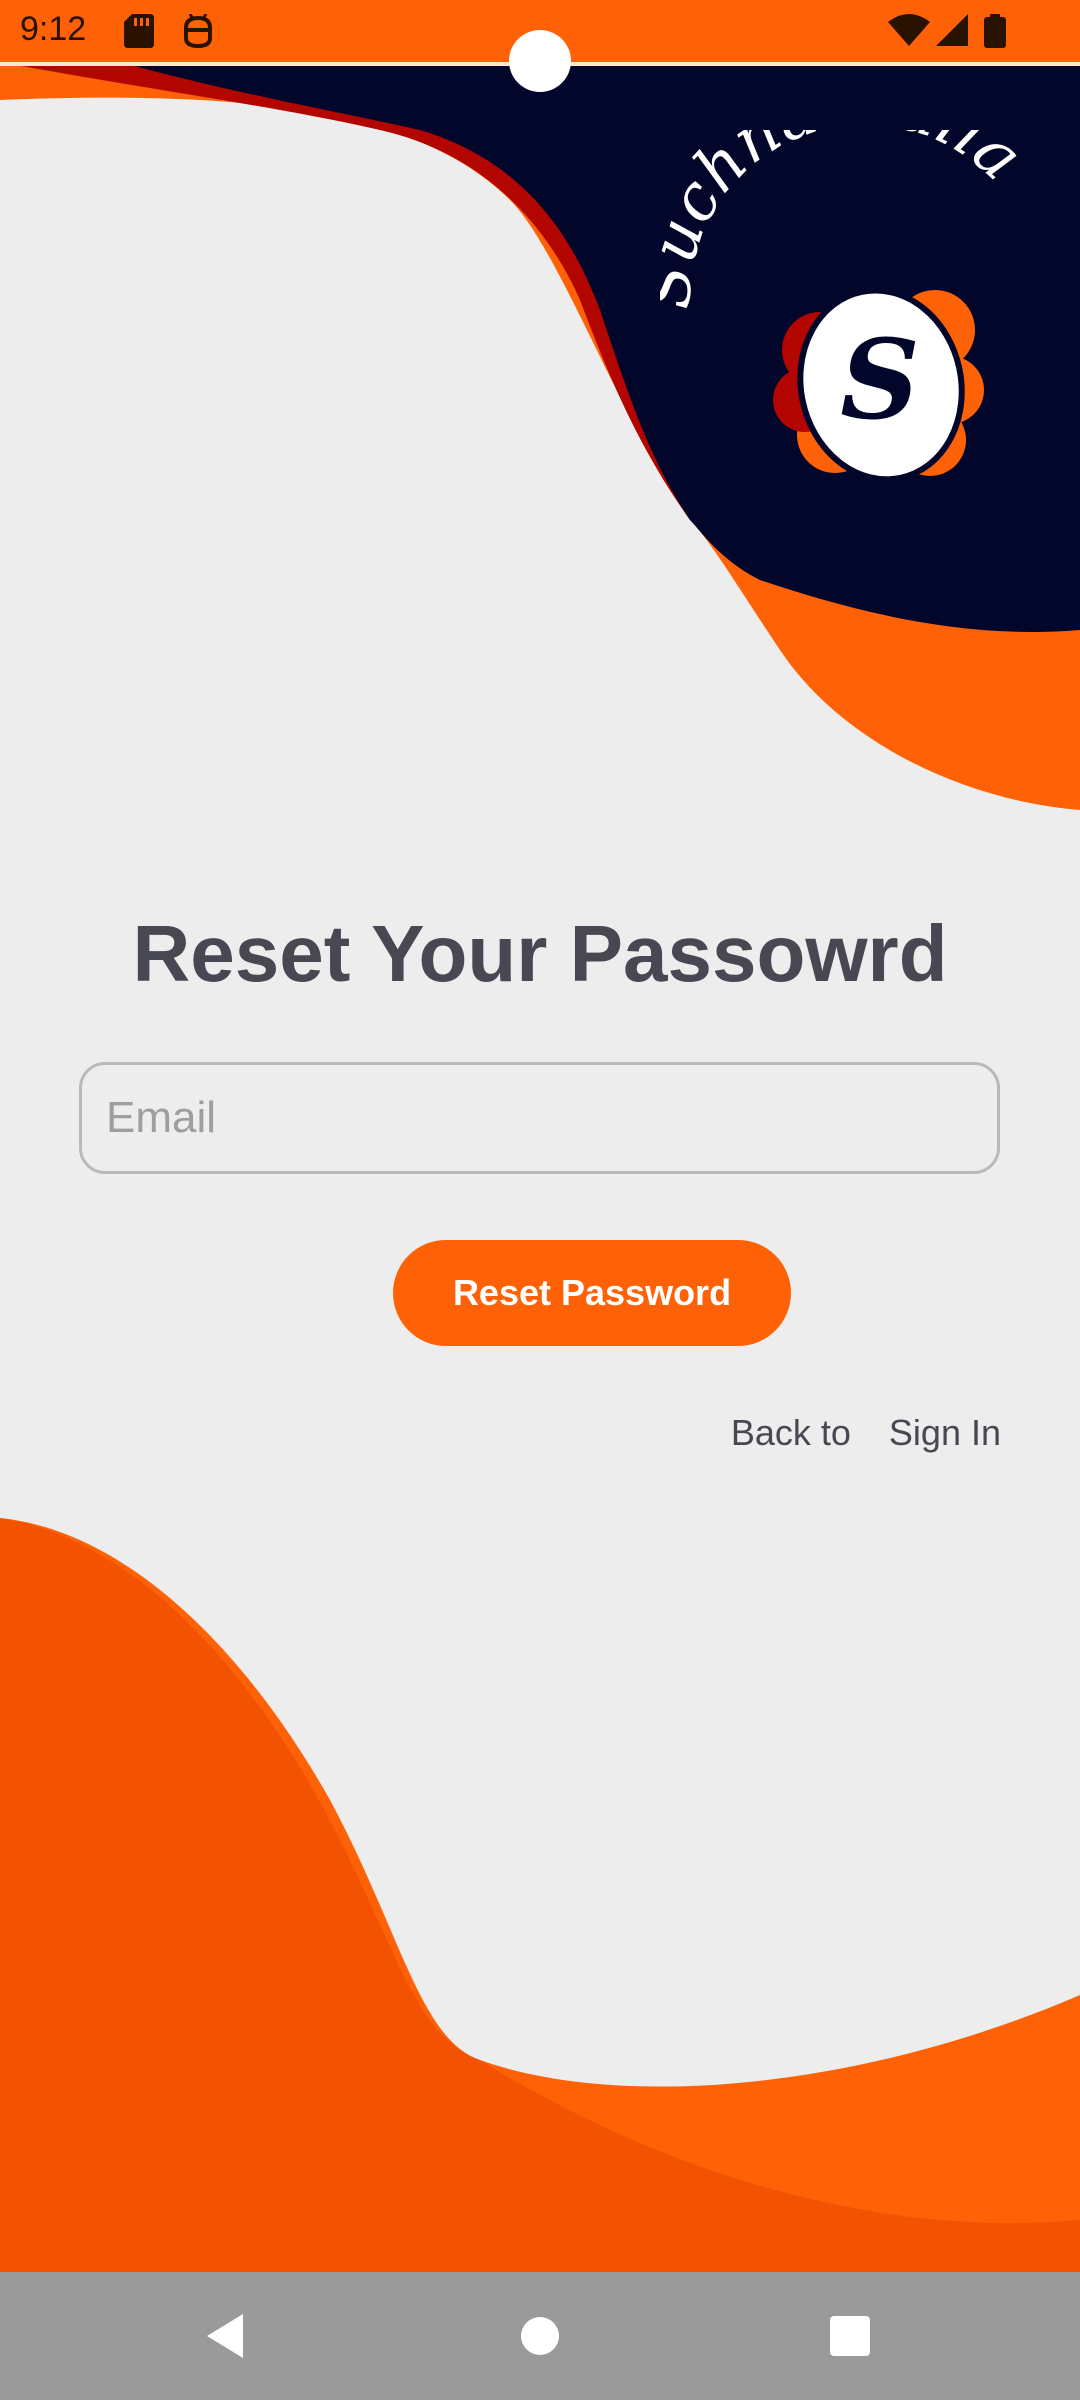  I want to click on logo-wordmark-text: Suchna walla, so click(848, 220).